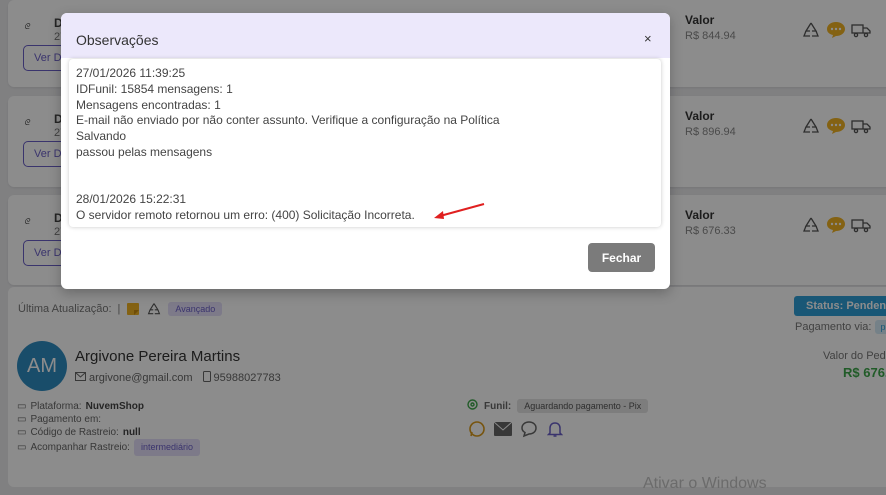 The width and height of the screenshot is (886, 495). Describe the element at coordinates (459, 211) in the screenshot. I see `annotation-arrow-icon` at that location.